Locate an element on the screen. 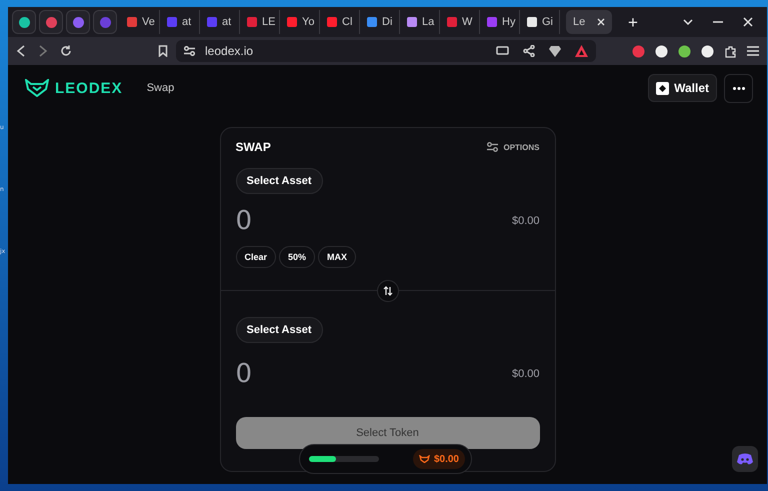 Image resolution: width=768 pixels, height=491 pixels. back-icon is located at coordinates (21, 51).